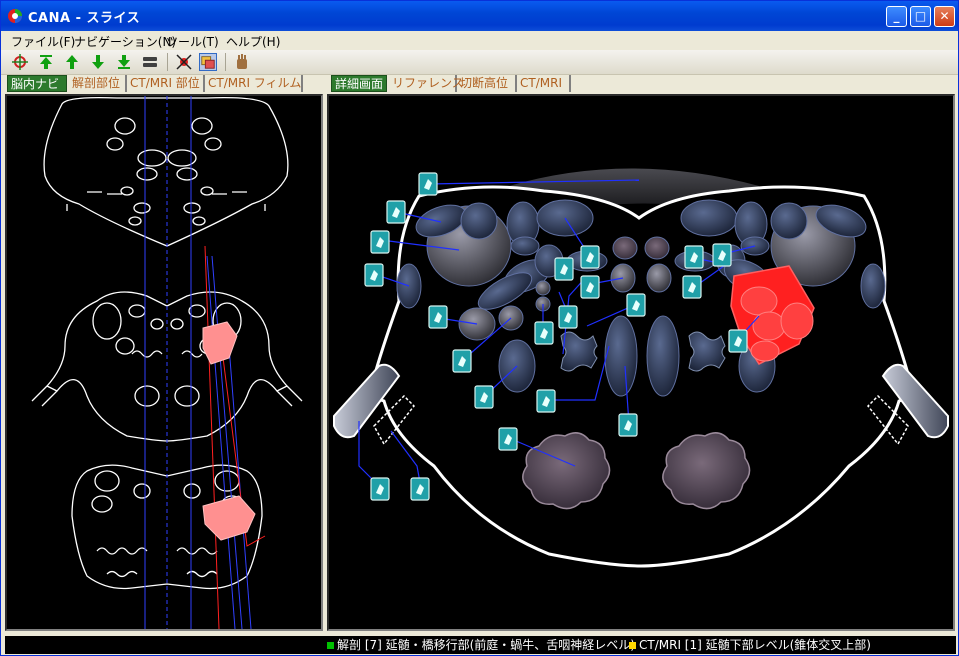  Describe the element at coordinates (98, 62) in the screenshot. I see `arrow-down-icon` at that location.